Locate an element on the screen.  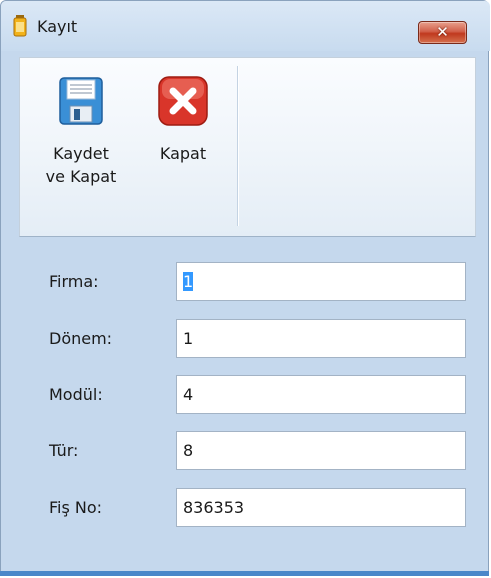
toolbar-separator is located at coordinates (237, 146).